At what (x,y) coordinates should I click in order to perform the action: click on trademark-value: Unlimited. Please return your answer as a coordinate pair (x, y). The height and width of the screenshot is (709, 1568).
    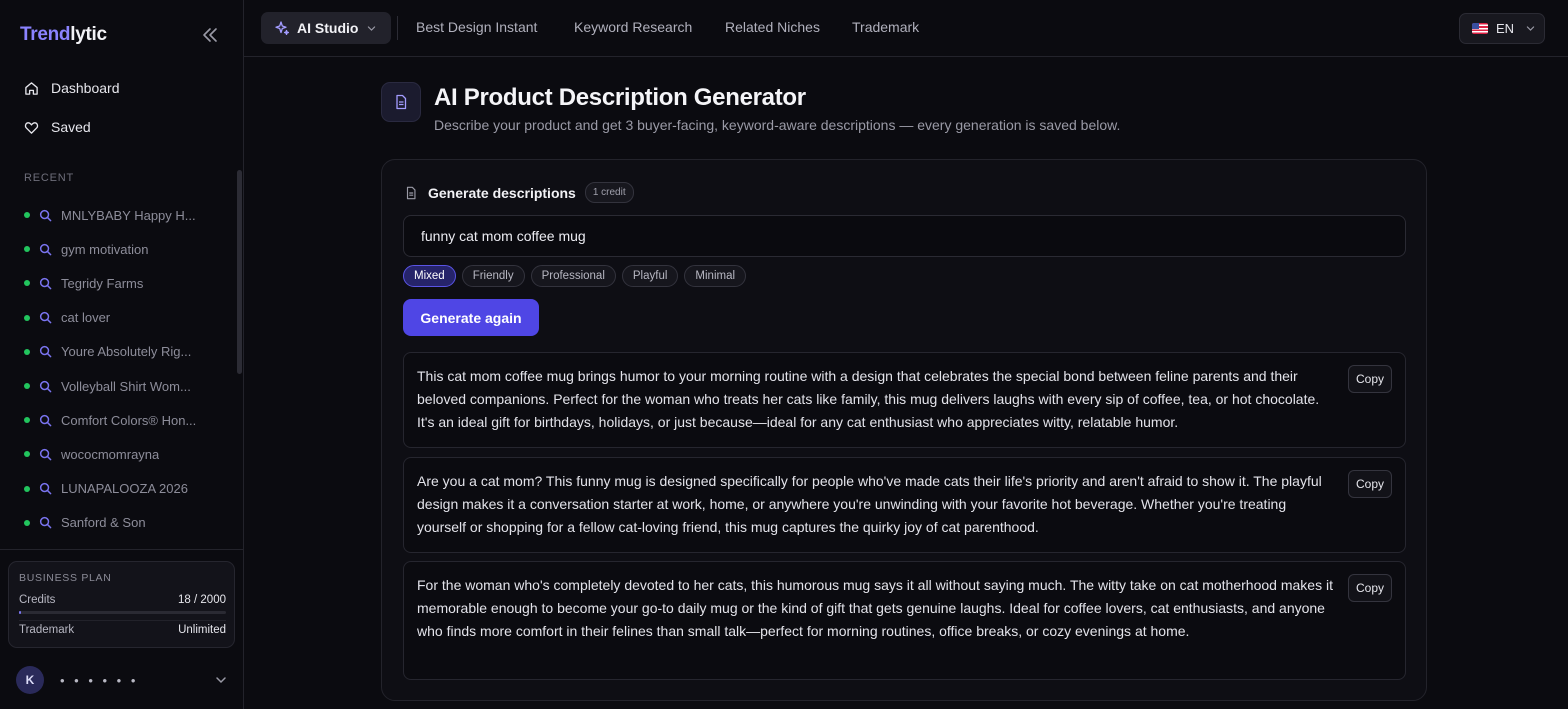
    Looking at the image, I should click on (202, 630).